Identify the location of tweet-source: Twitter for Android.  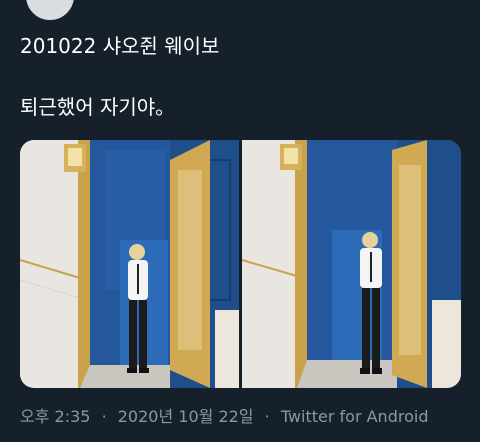
(355, 416).